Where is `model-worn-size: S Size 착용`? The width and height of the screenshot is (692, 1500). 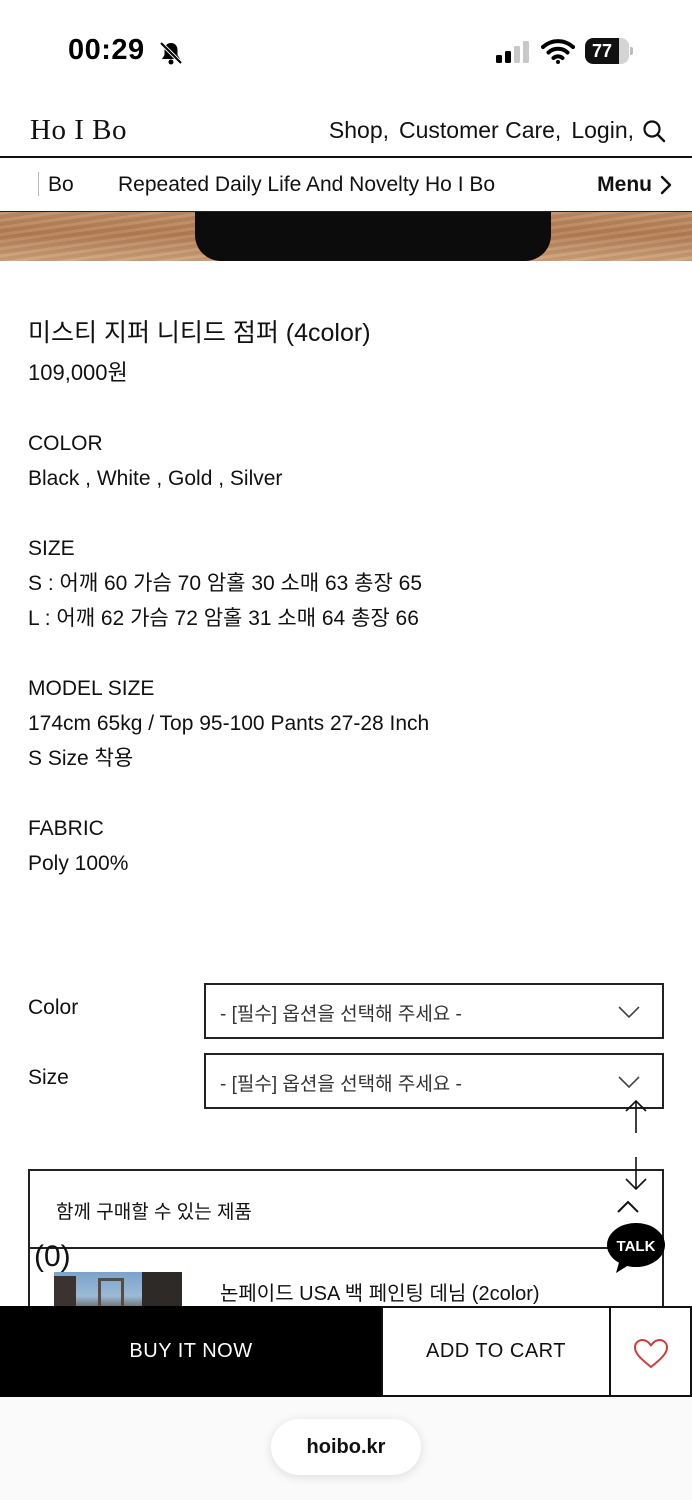 model-worn-size: S Size 착용 is located at coordinates (81, 758).